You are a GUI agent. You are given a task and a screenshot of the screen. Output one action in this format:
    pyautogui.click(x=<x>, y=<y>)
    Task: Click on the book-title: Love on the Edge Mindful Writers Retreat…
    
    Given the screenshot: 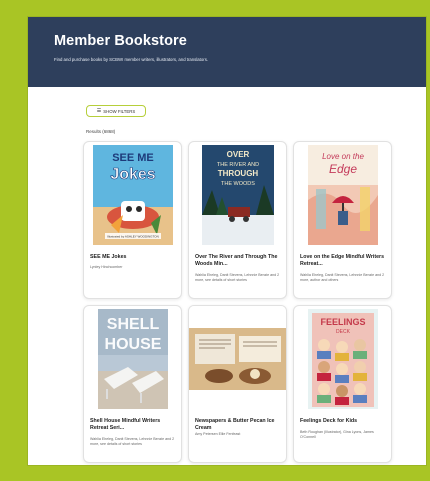 What is the action you would take?
    pyautogui.click(x=342, y=261)
    